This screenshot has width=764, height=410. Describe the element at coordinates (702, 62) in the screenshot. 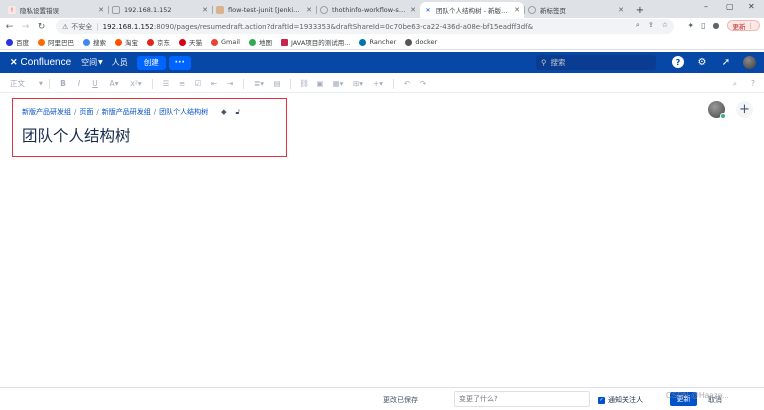

I see `settings-icon: ⚙` at that location.